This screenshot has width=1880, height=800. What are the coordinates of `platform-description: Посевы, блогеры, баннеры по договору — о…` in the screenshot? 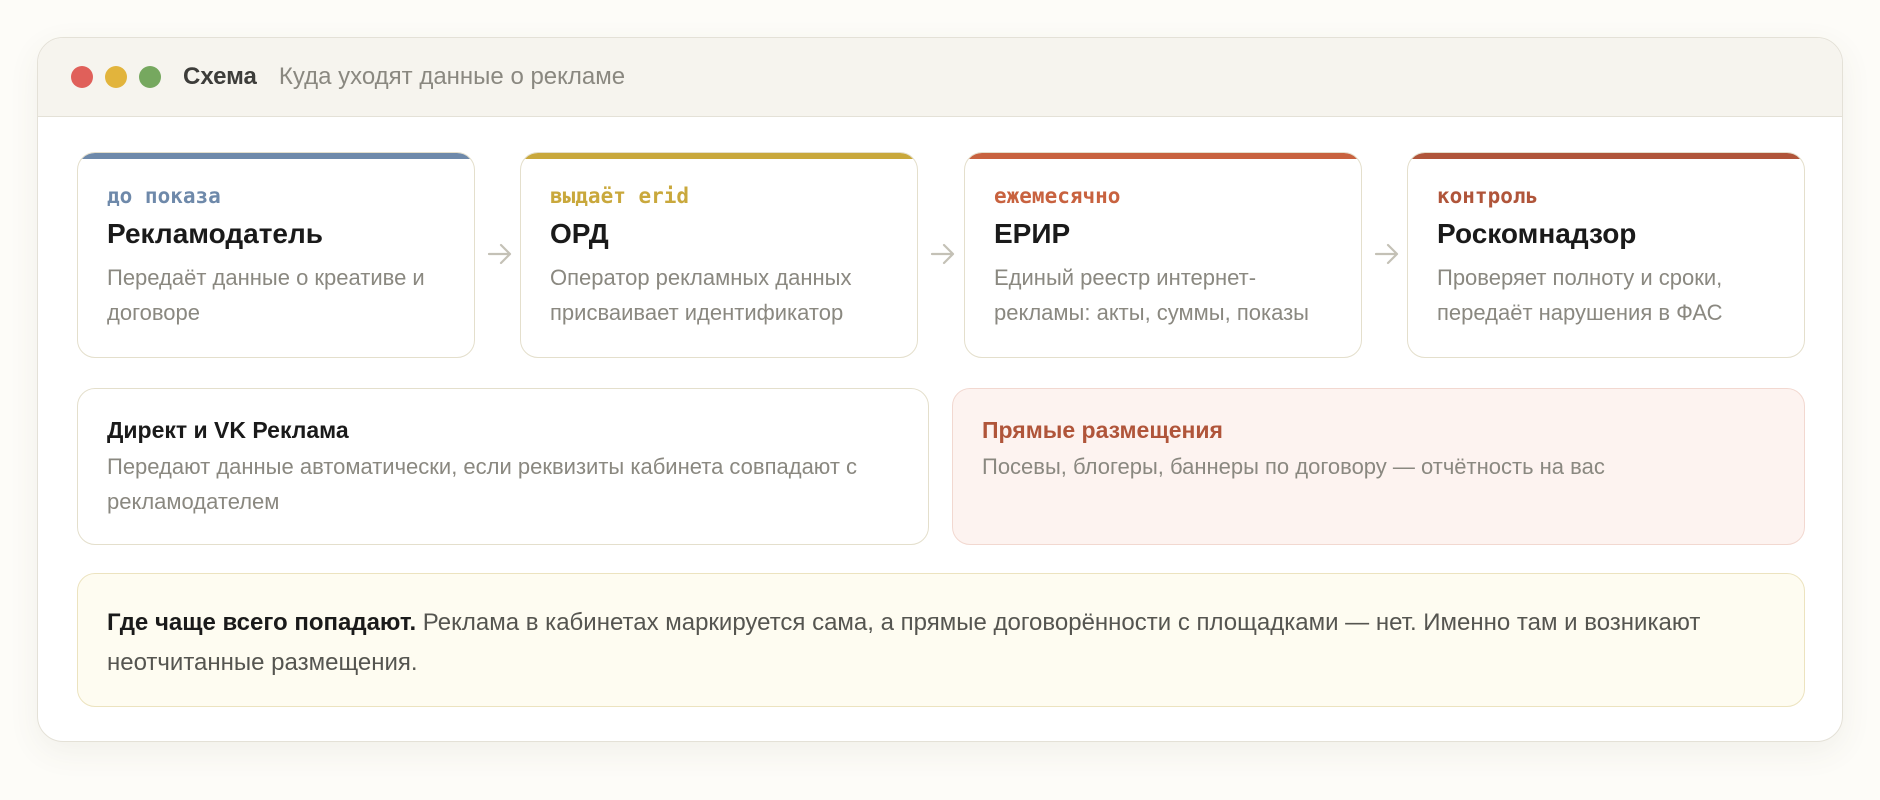 It's located at (1293, 466).